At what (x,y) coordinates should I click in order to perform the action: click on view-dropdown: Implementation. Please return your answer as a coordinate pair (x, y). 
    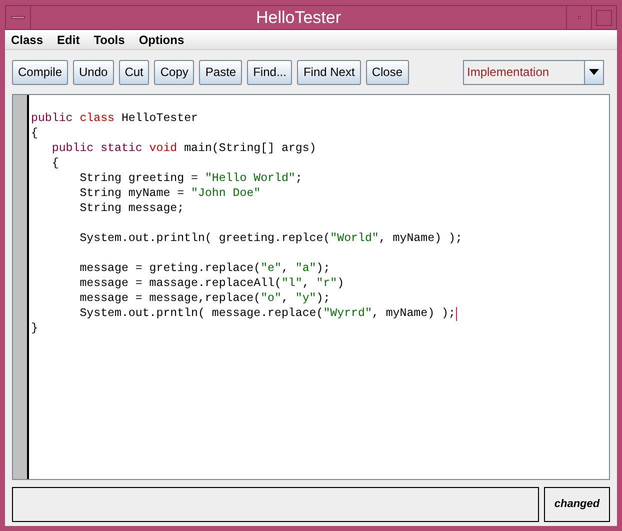
    Looking at the image, I should click on (533, 72).